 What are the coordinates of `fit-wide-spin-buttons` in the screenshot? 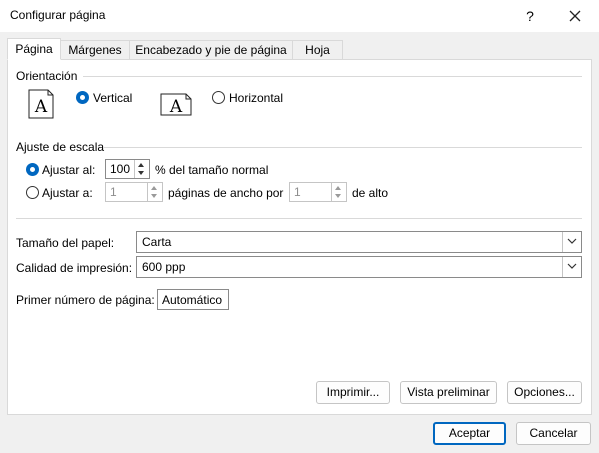 It's located at (154, 192).